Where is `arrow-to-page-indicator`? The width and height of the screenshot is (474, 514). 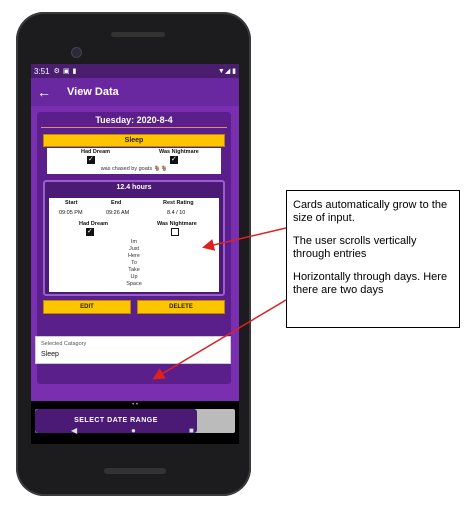
arrow-to-page-indicator is located at coordinates (219, 339).